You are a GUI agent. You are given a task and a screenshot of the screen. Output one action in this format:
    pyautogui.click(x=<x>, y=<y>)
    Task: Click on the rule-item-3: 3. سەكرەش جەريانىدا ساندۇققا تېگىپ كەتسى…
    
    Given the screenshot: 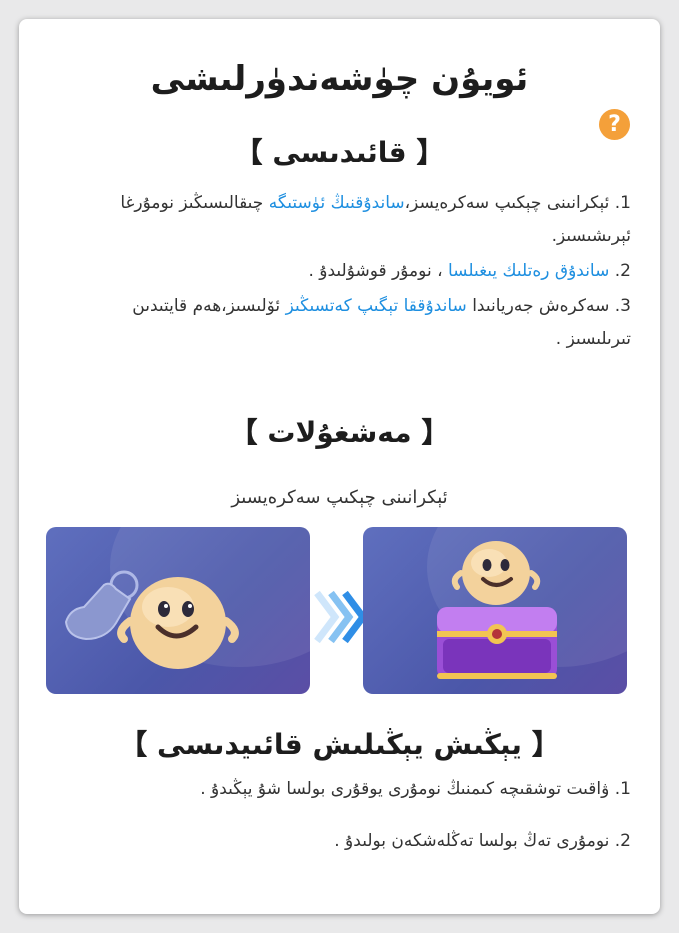 What is the action you would take?
    pyautogui.click(x=351, y=323)
    